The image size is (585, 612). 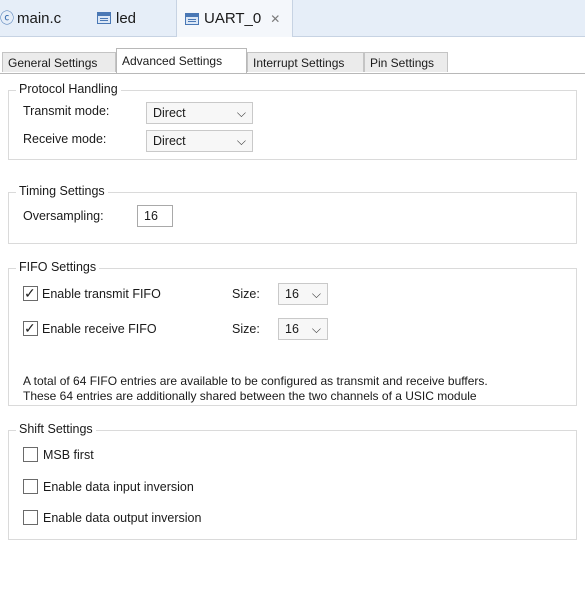 I want to click on msb-first-checkbox, so click(x=30, y=454).